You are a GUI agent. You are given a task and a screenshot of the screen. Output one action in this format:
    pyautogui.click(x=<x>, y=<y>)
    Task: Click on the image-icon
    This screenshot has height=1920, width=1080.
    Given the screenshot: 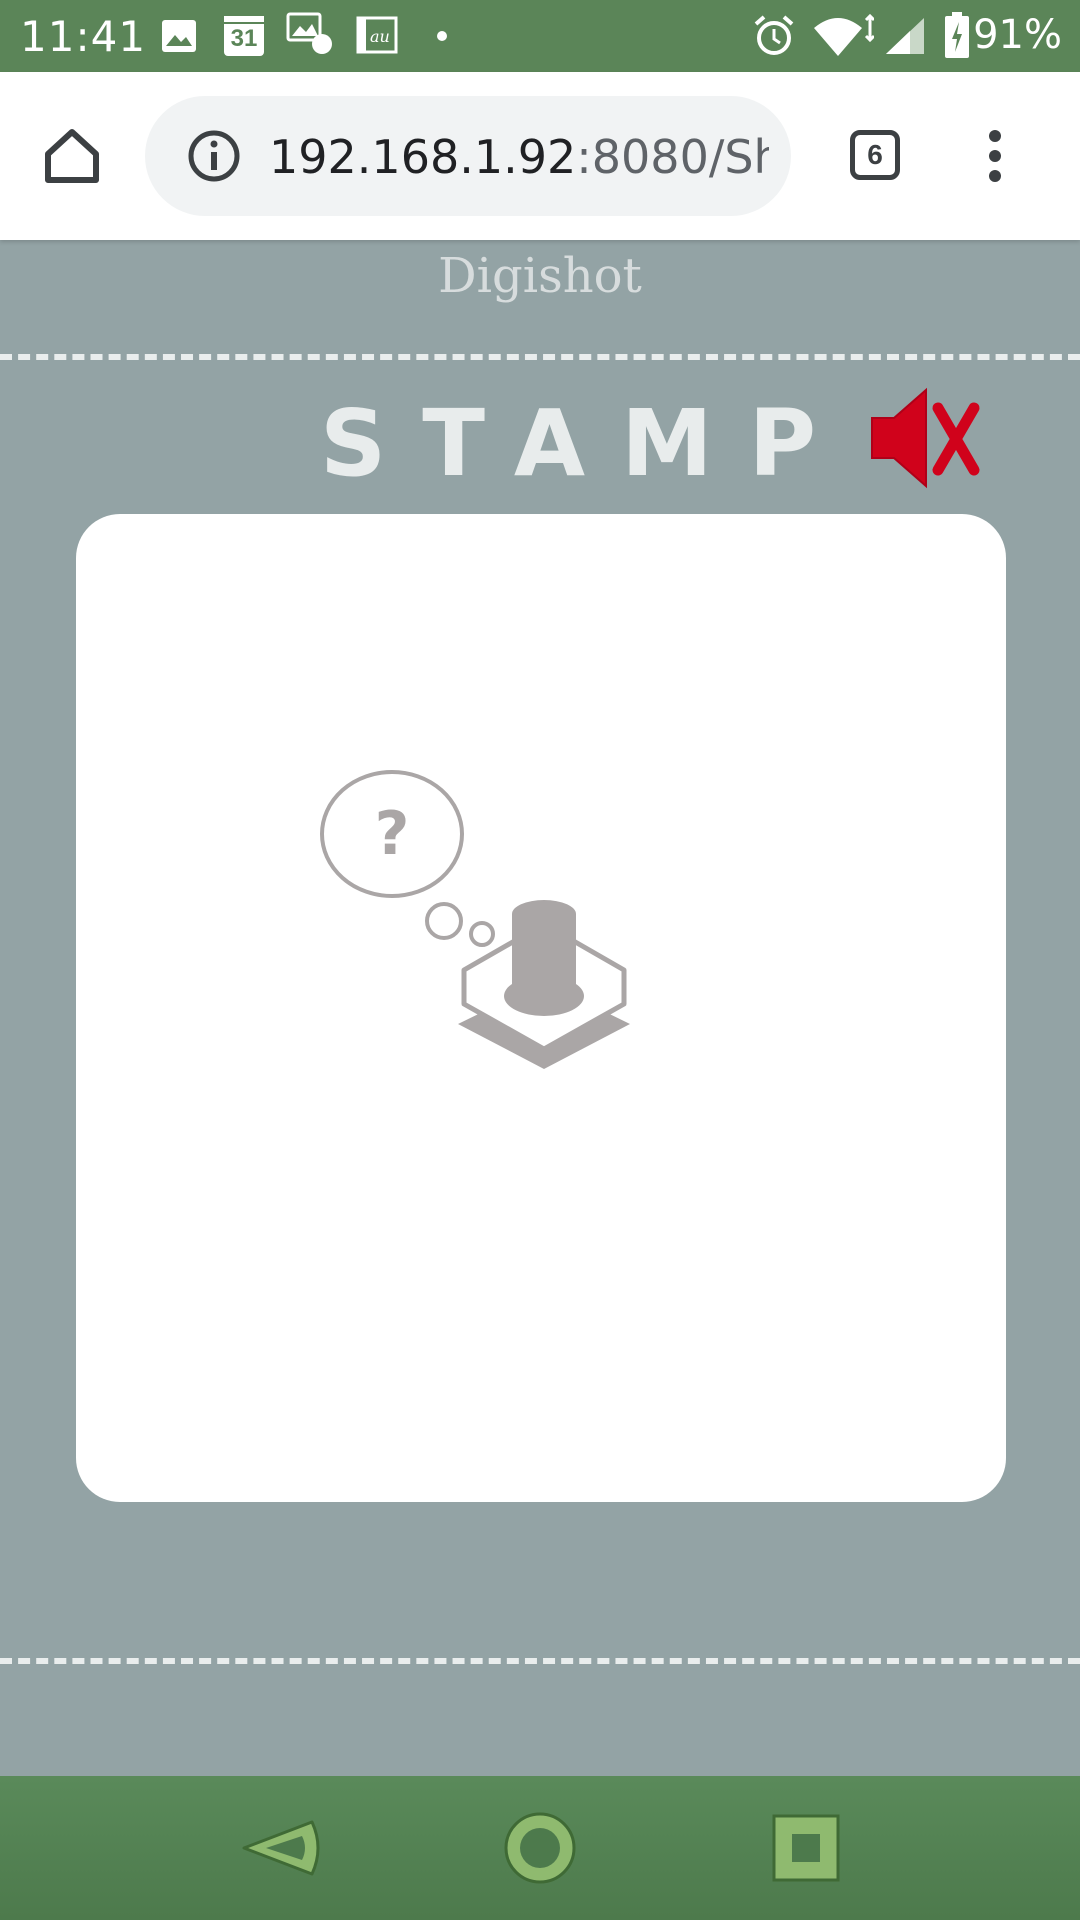 What is the action you would take?
    pyautogui.click(x=179, y=36)
    